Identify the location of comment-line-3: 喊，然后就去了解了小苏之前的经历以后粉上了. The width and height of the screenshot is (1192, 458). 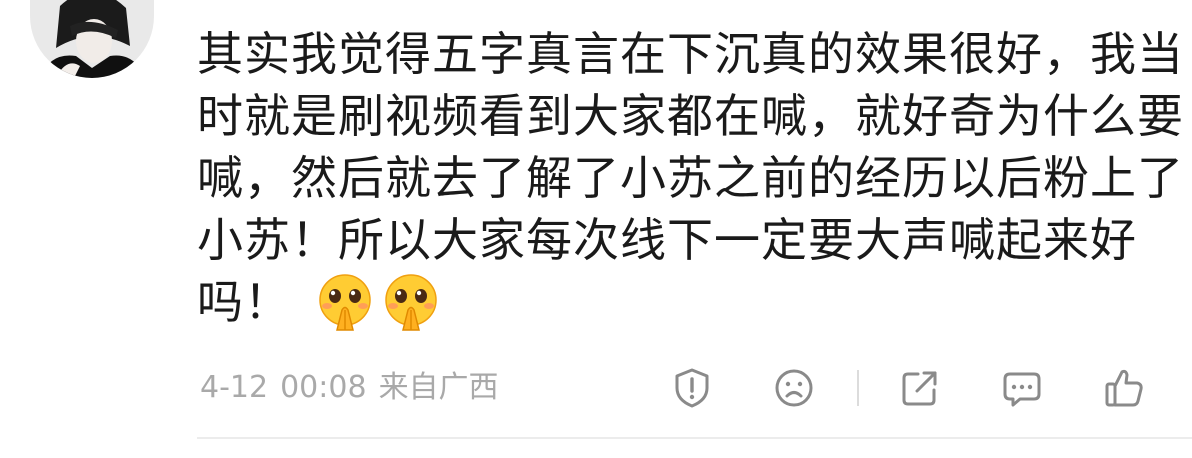
(690, 178).